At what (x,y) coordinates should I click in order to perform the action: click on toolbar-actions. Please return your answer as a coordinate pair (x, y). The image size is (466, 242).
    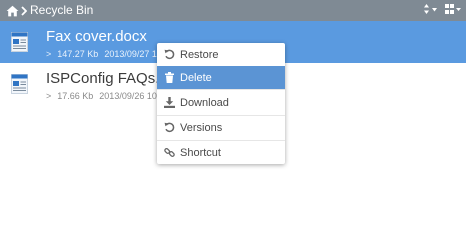
    Looking at the image, I should click on (443, 10).